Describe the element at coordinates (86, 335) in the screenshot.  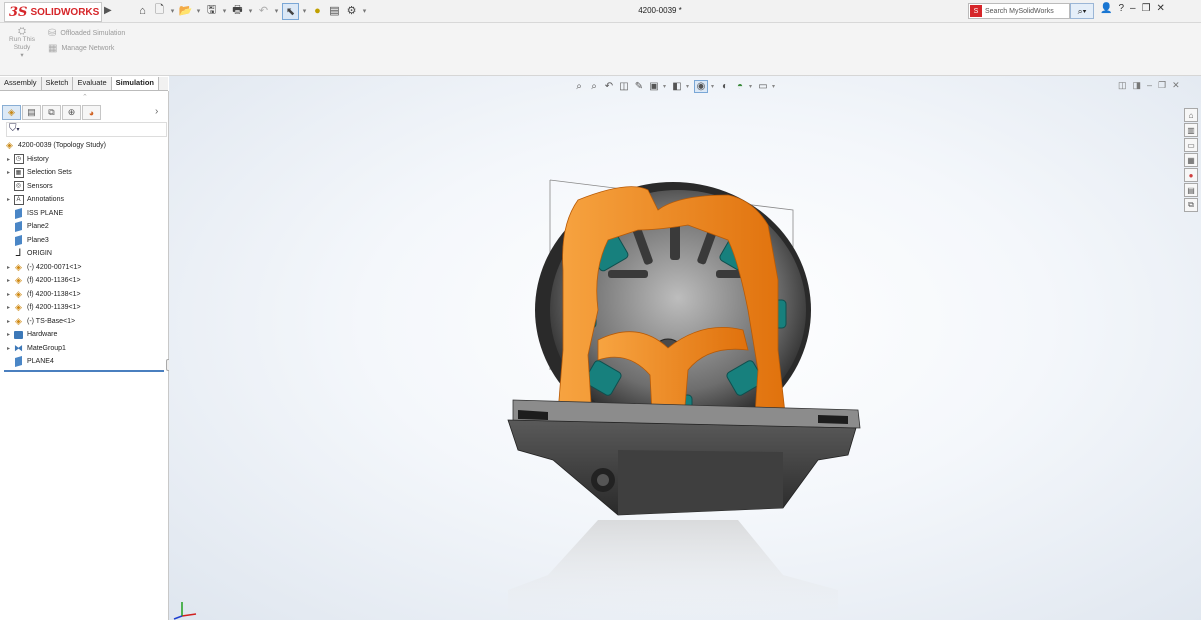
I see `tree-item-hardware: ▸ Hardware` at that location.